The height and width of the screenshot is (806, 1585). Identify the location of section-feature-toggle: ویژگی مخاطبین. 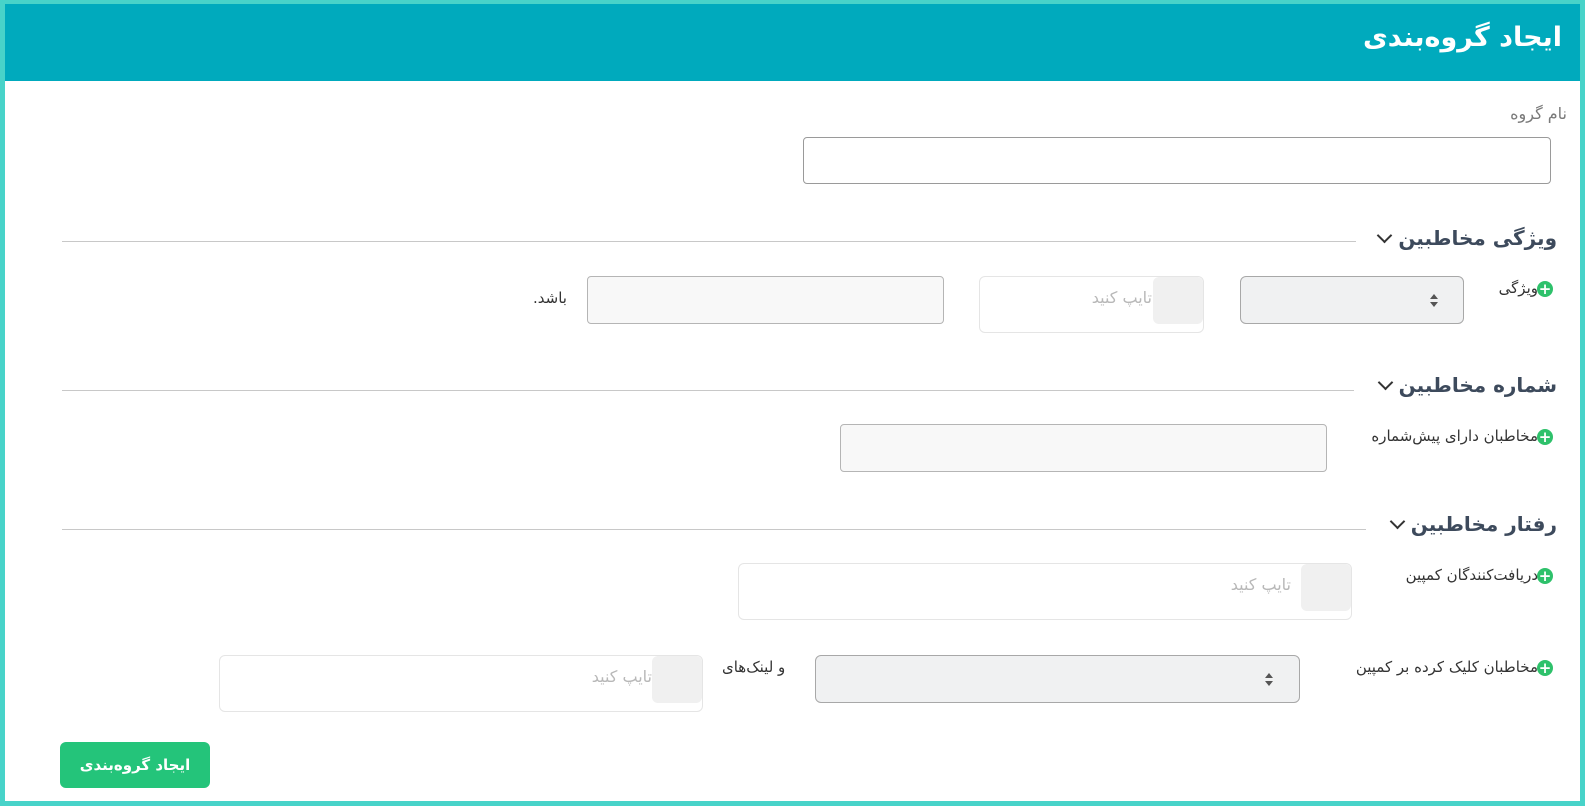
(1467, 238).